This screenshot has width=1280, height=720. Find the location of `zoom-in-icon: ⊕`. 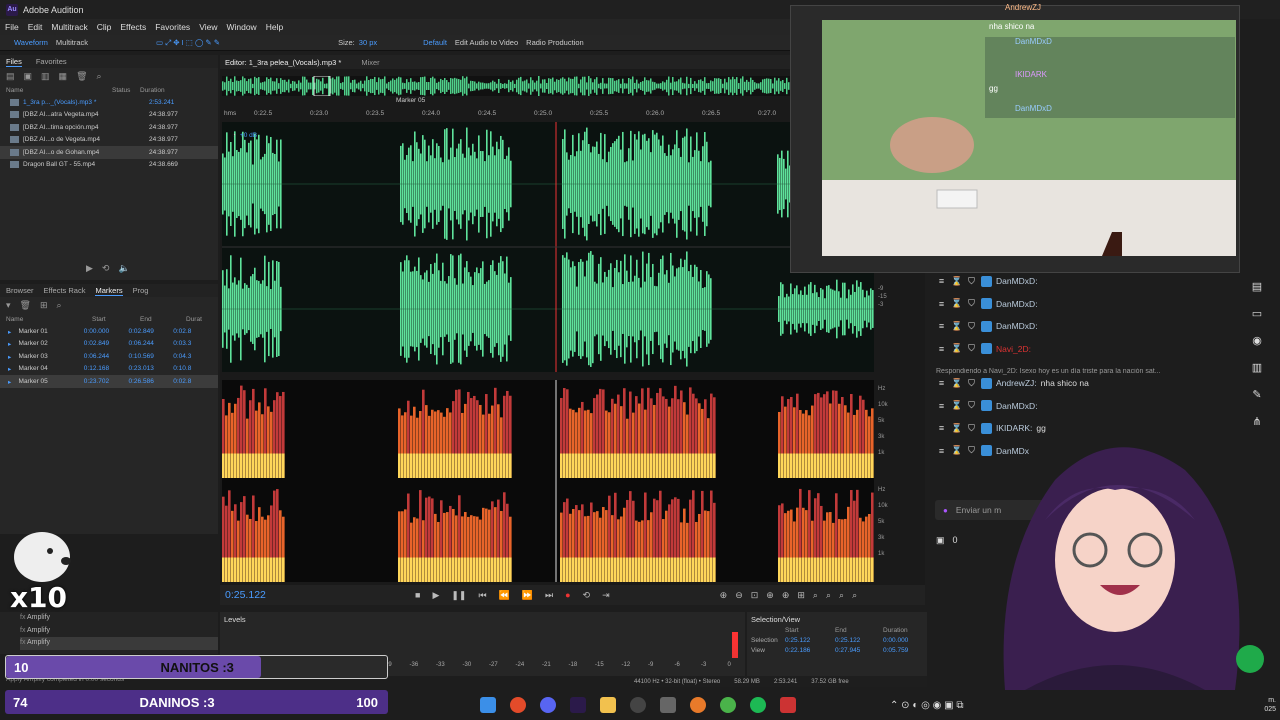

zoom-in-icon: ⊕ is located at coordinates (724, 595).